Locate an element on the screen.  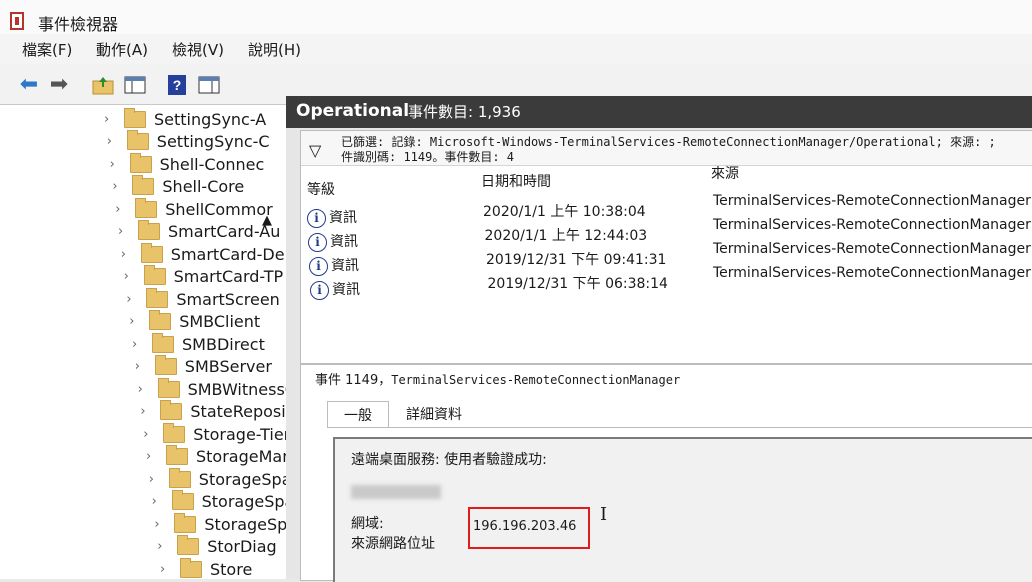
tree-item: › Shell-Connec is located at coordinates (187, 163).